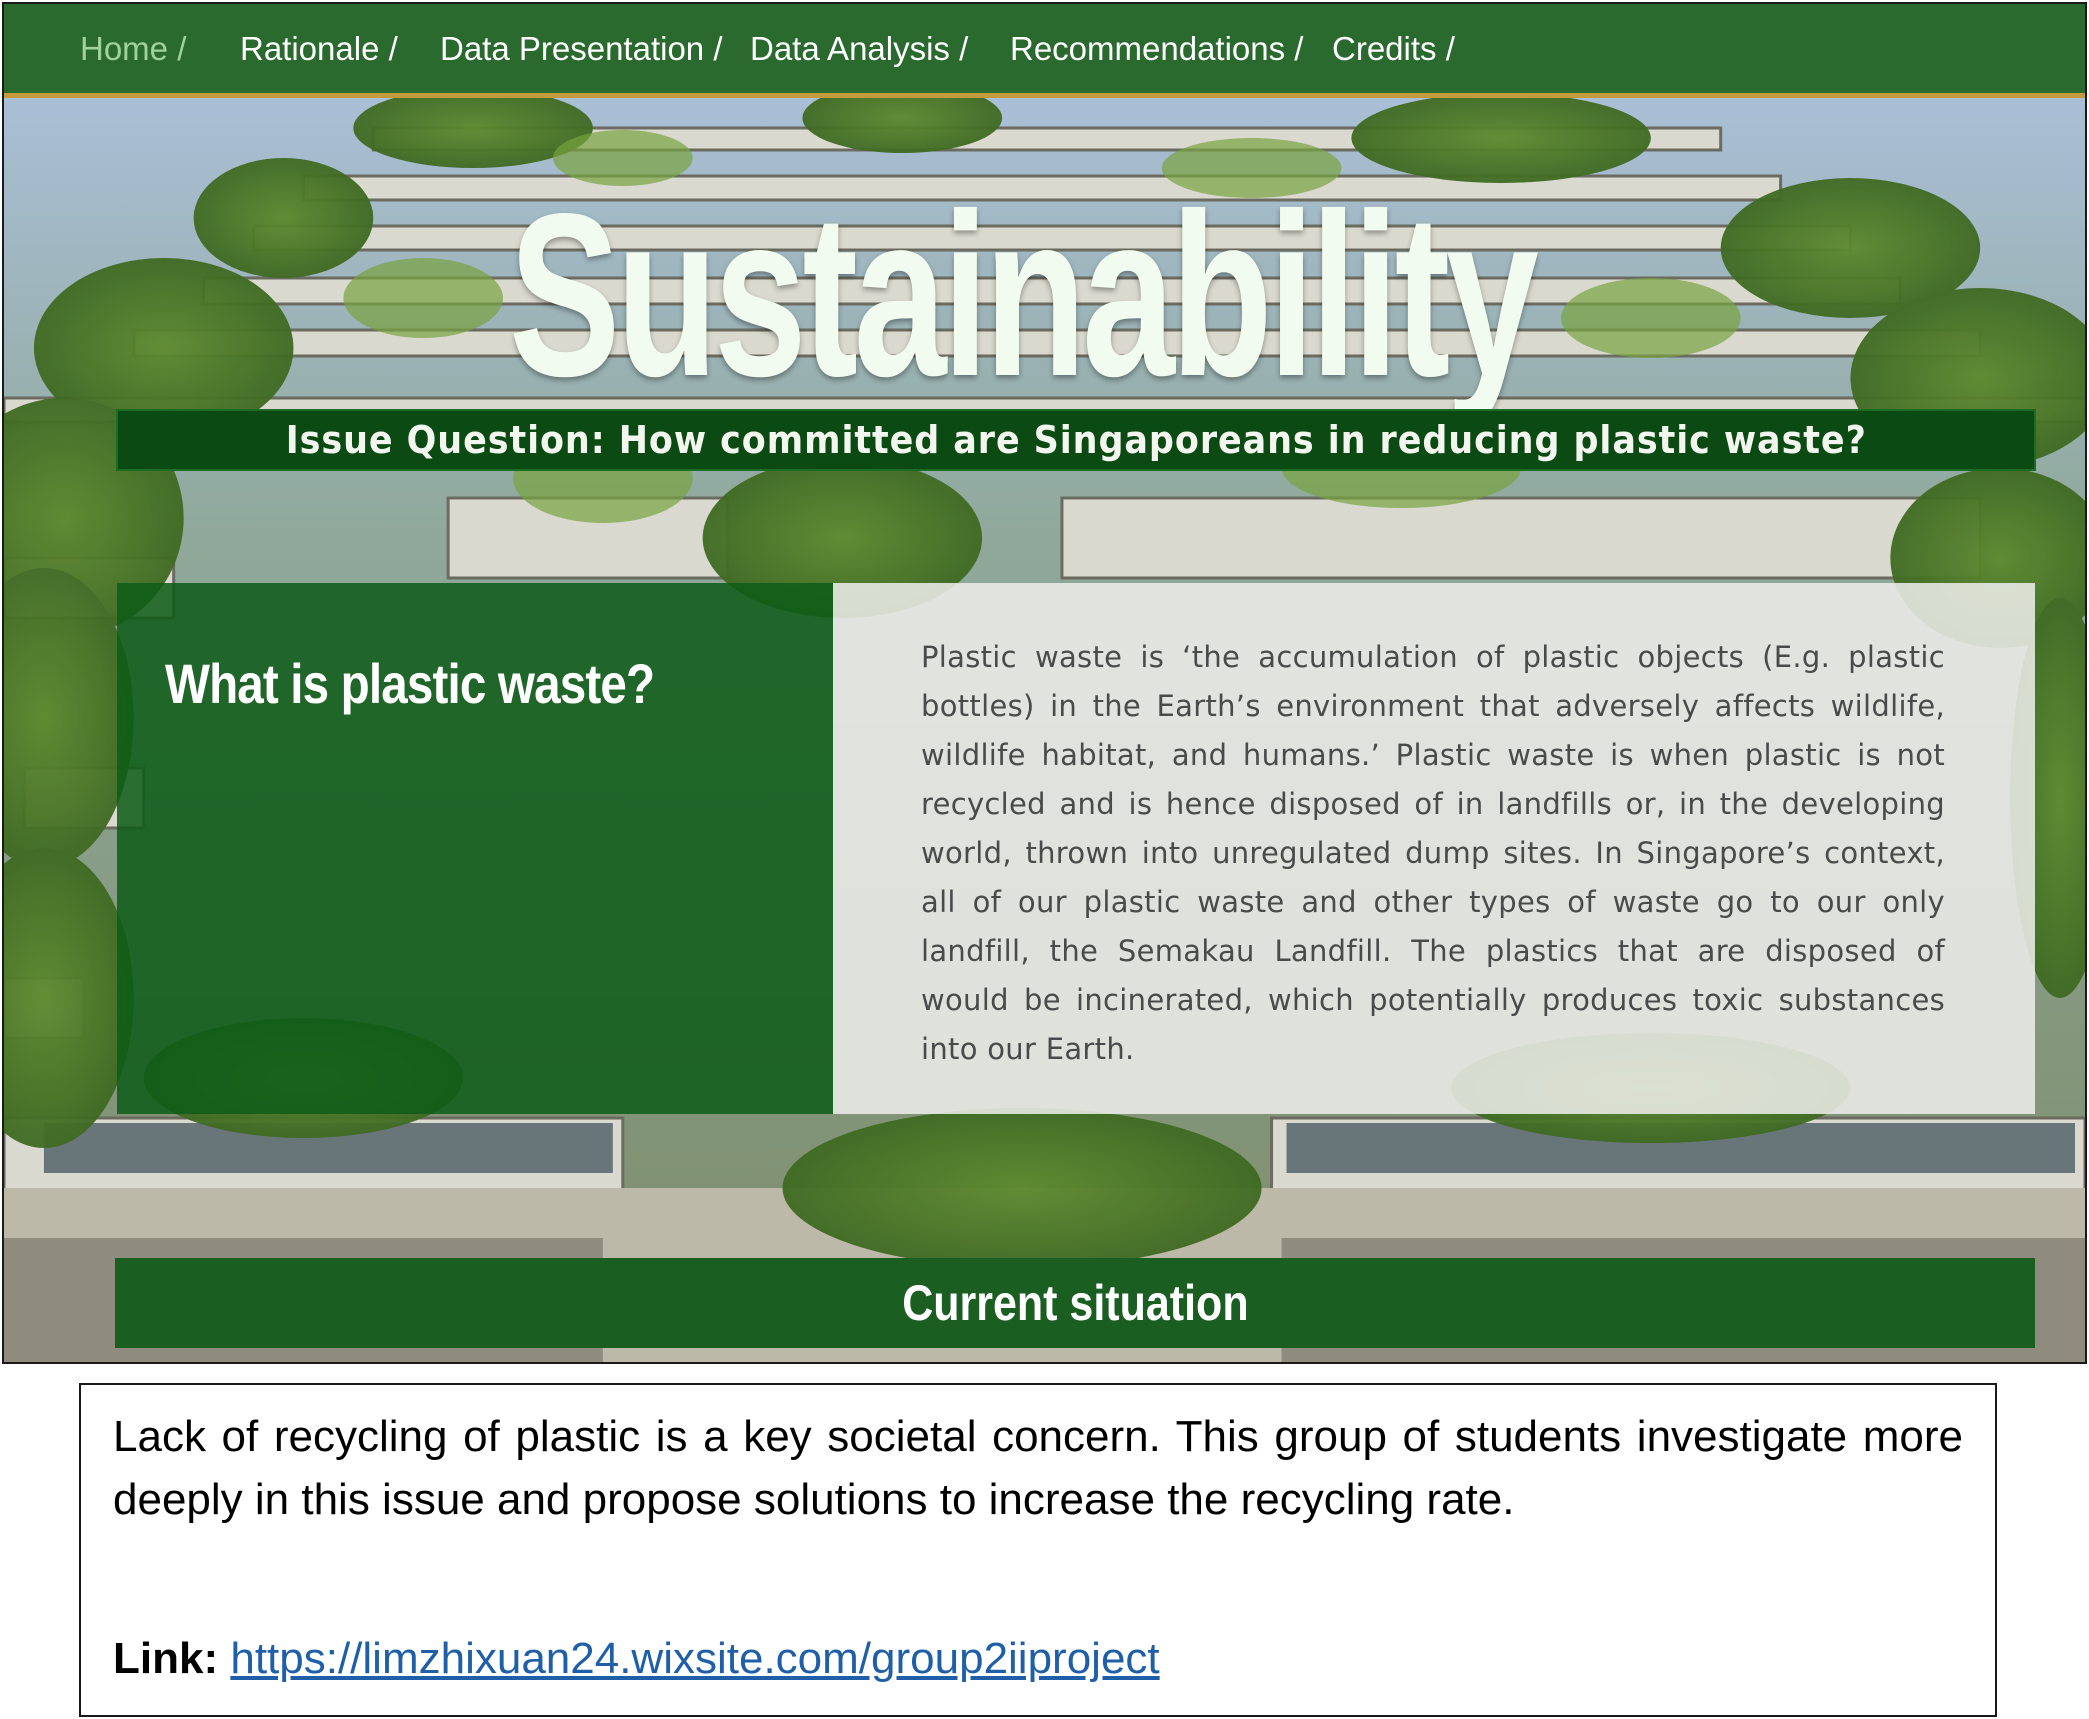  I want to click on info-heading: What is plastic waste?, so click(410, 683).